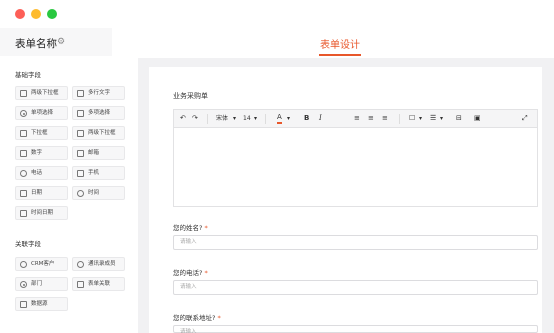  I want to click on field-datetime: 时间日期, so click(41, 213).